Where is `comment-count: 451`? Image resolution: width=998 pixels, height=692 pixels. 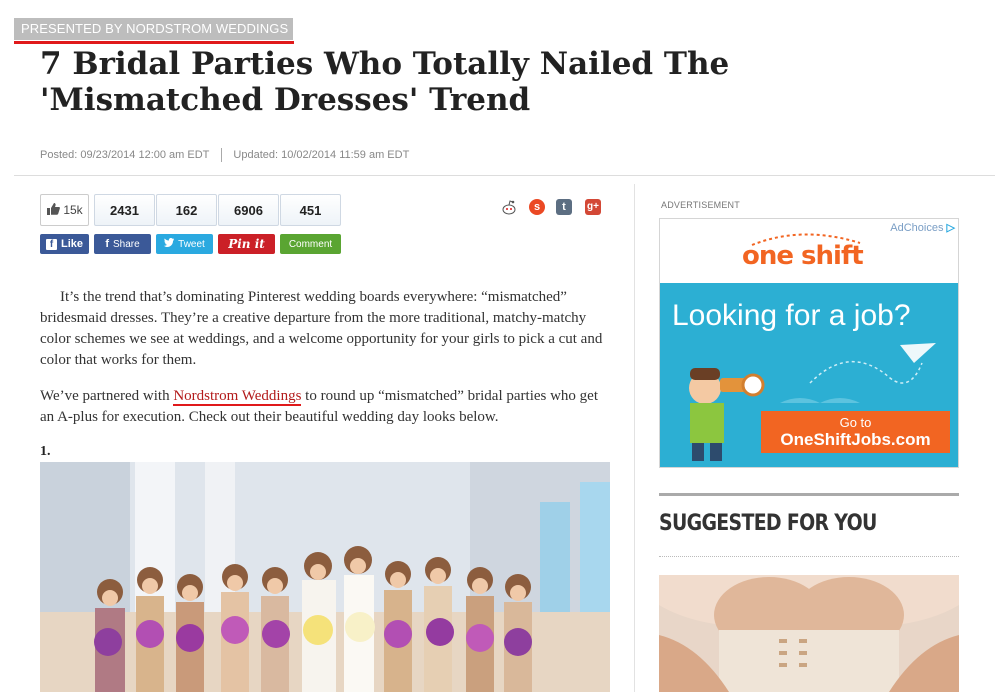 comment-count: 451 is located at coordinates (310, 210).